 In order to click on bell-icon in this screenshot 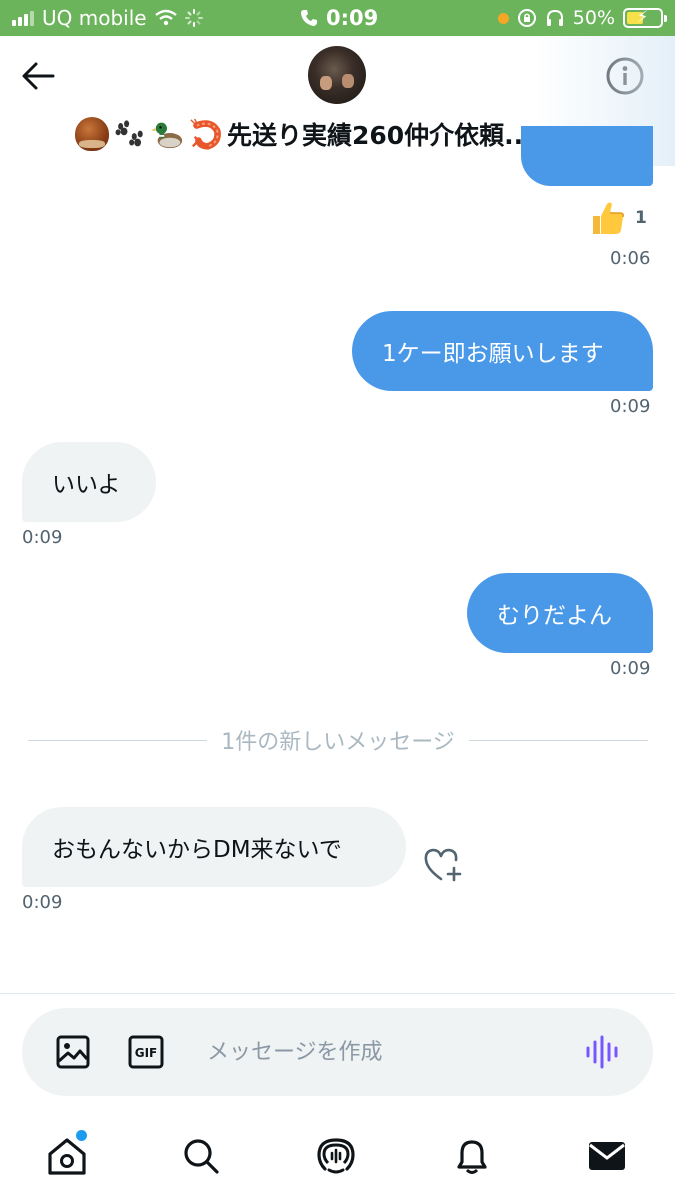, I will do `click(472, 1157)`.